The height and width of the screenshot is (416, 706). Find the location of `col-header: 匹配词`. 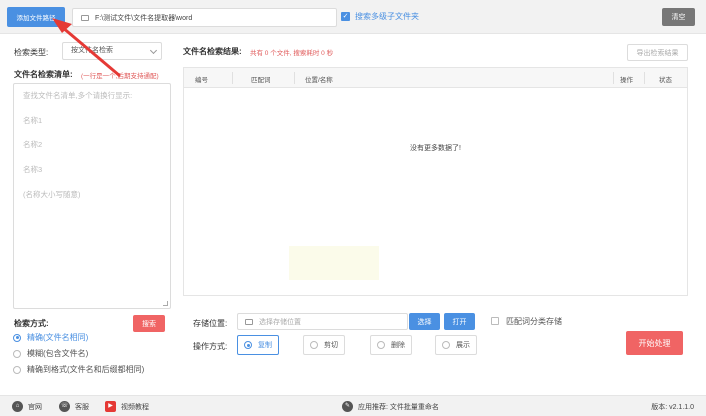

col-header: 匹配词 is located at coordinates (261, 80).